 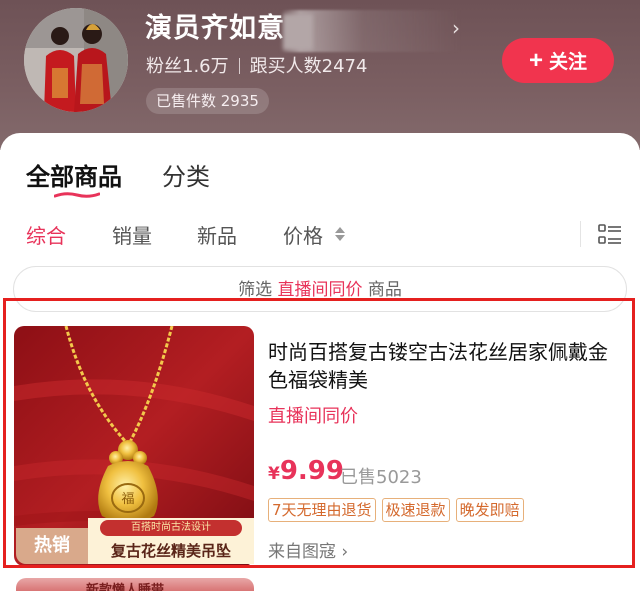 I want to click on tab-active-underline, so click(x=77, y=195).